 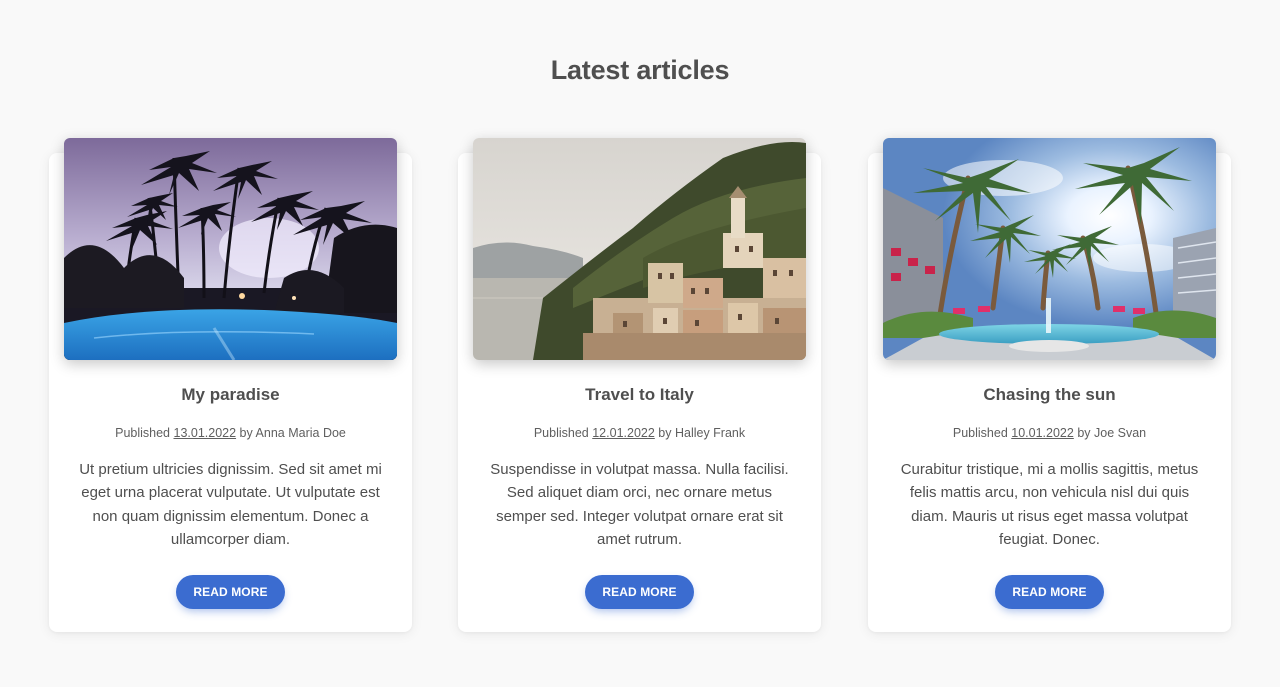 What do you see at coordinates (640, 70) in the screenshot?
I see `section-title: Latest articles` at bounding box center [640, 70].